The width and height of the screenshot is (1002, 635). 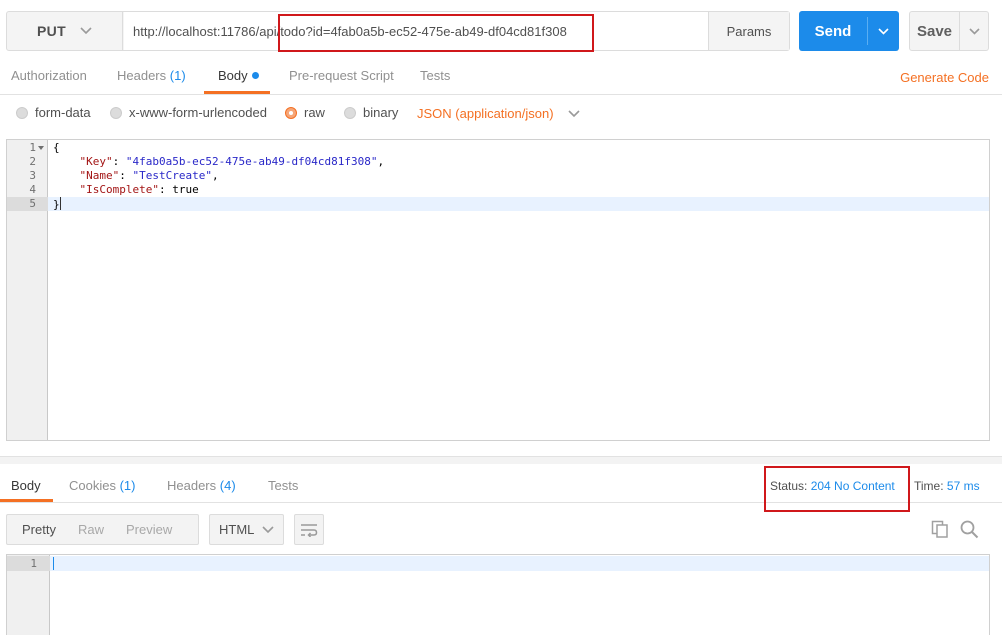 I want to click on response-tab-body: Body, so click(x=26, y=485).